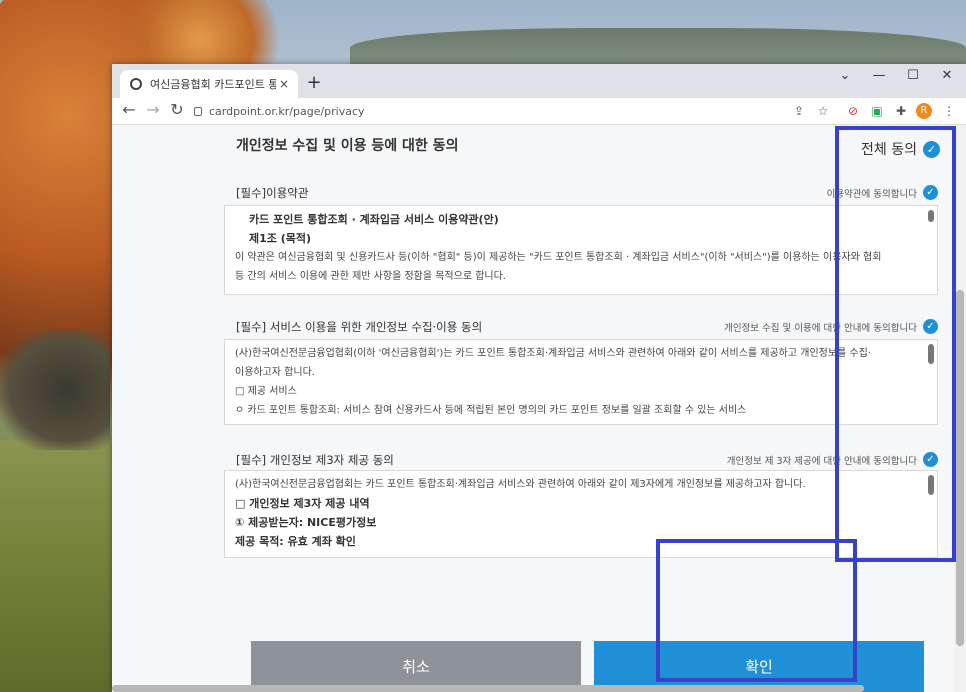 The image size is (966, 692). Describe the element at coordinates (266, 391) in the screenshot. I see `collection-line: □ 제공 서비스` at that location.